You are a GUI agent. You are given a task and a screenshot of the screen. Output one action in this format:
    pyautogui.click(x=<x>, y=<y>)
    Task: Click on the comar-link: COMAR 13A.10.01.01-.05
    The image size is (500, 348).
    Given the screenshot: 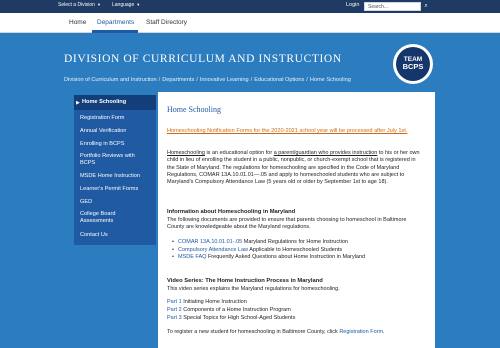 What is the action you would take?
    pyautogui.click(x=210, y=242)
    